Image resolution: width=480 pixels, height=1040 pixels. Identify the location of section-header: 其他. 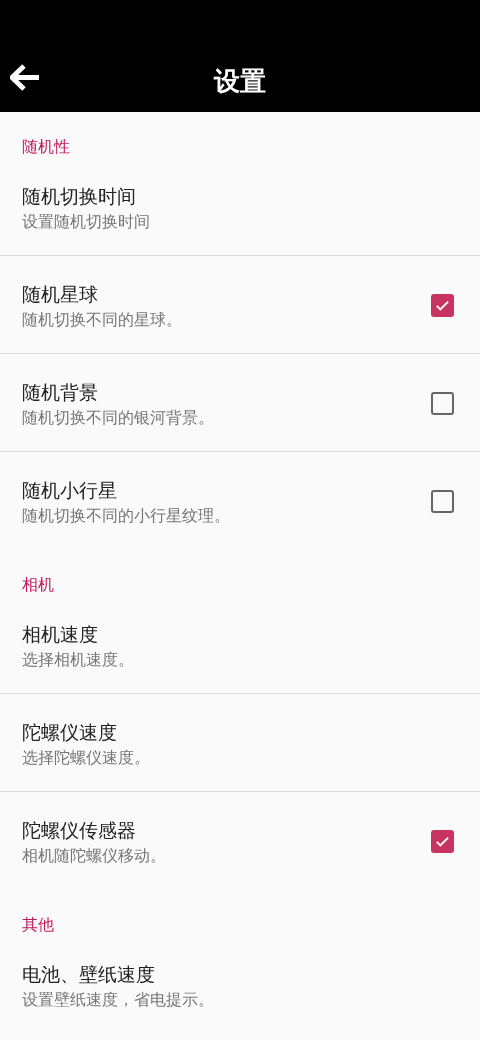
(38, 925).